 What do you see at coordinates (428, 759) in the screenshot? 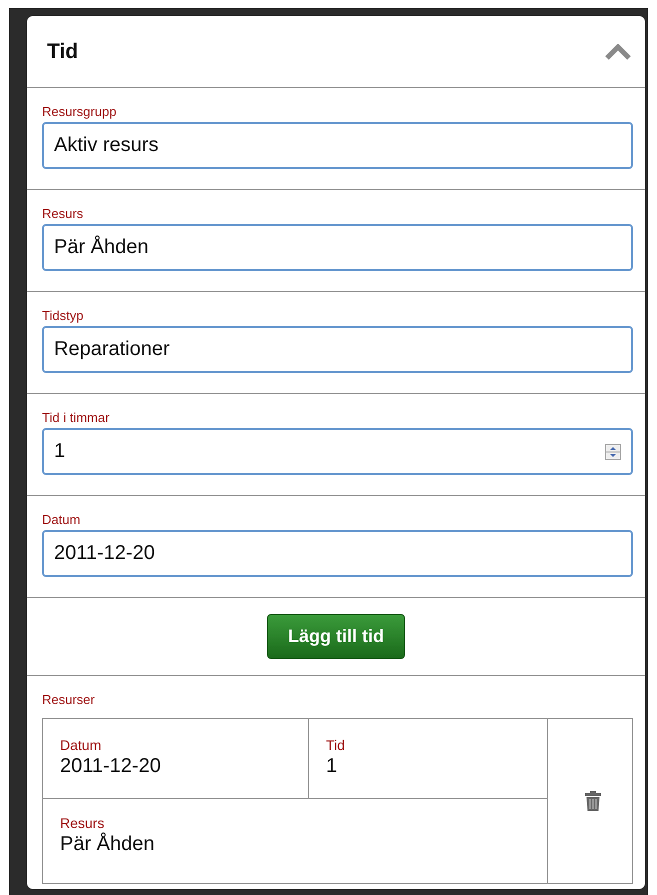
I see `table-cell: Tid 1` at bounding box center [428, 759].